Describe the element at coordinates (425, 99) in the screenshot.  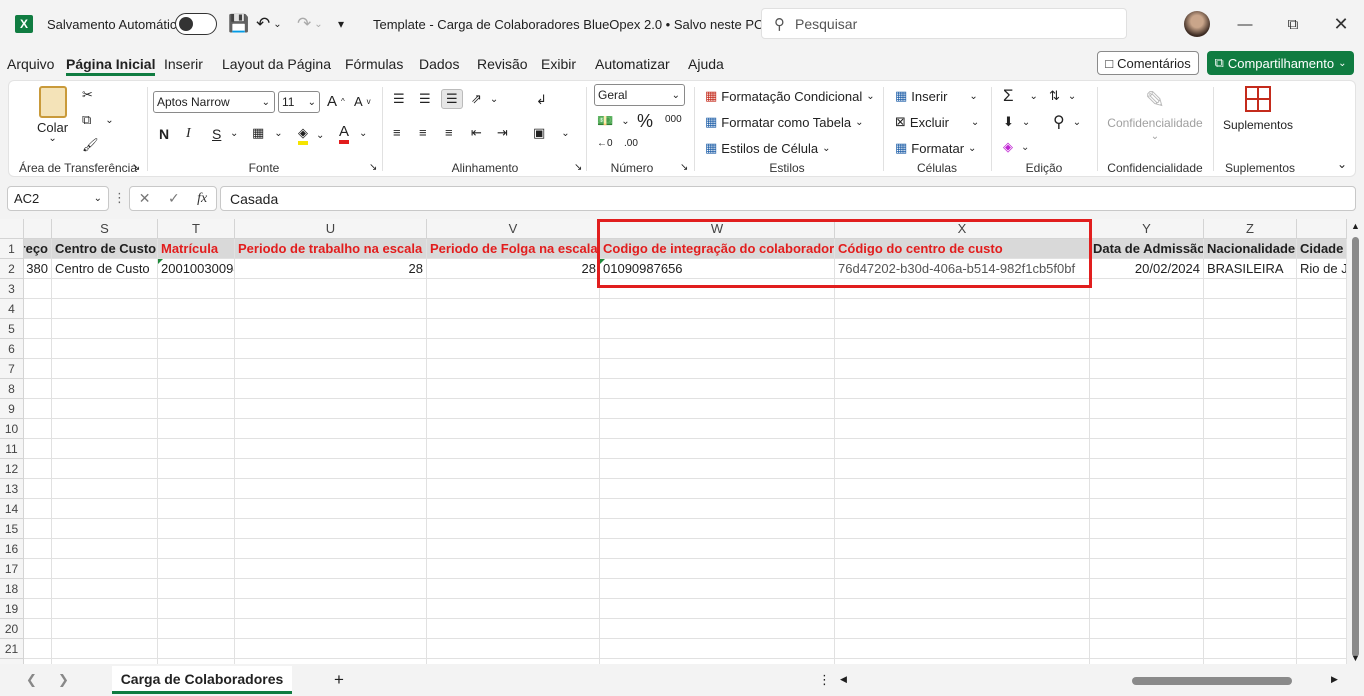
I see `align-middle-icon: ☰` at that location.